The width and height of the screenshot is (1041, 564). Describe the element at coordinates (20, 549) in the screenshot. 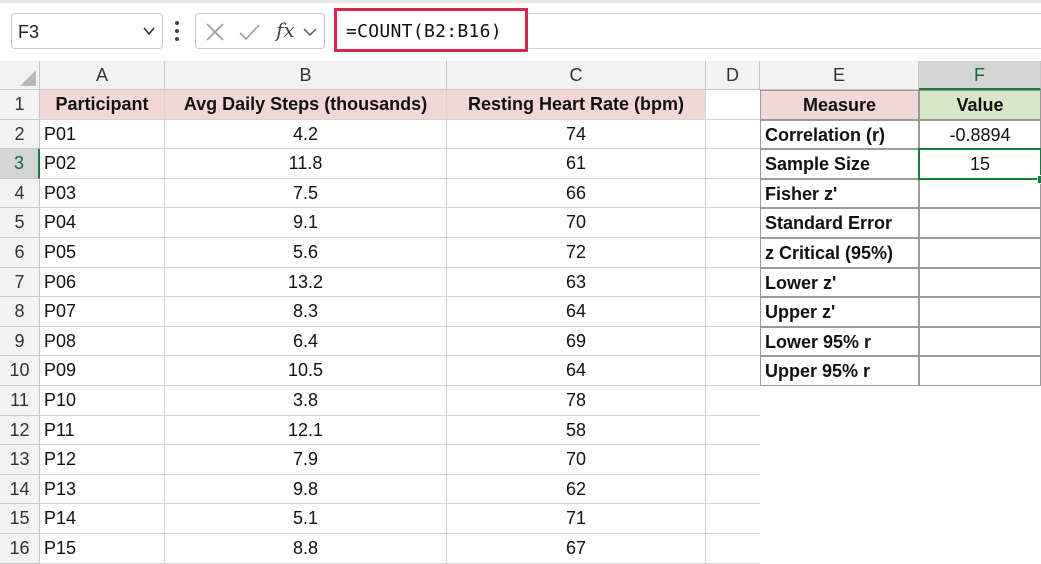

I see `row-header-16: 16` at that location.